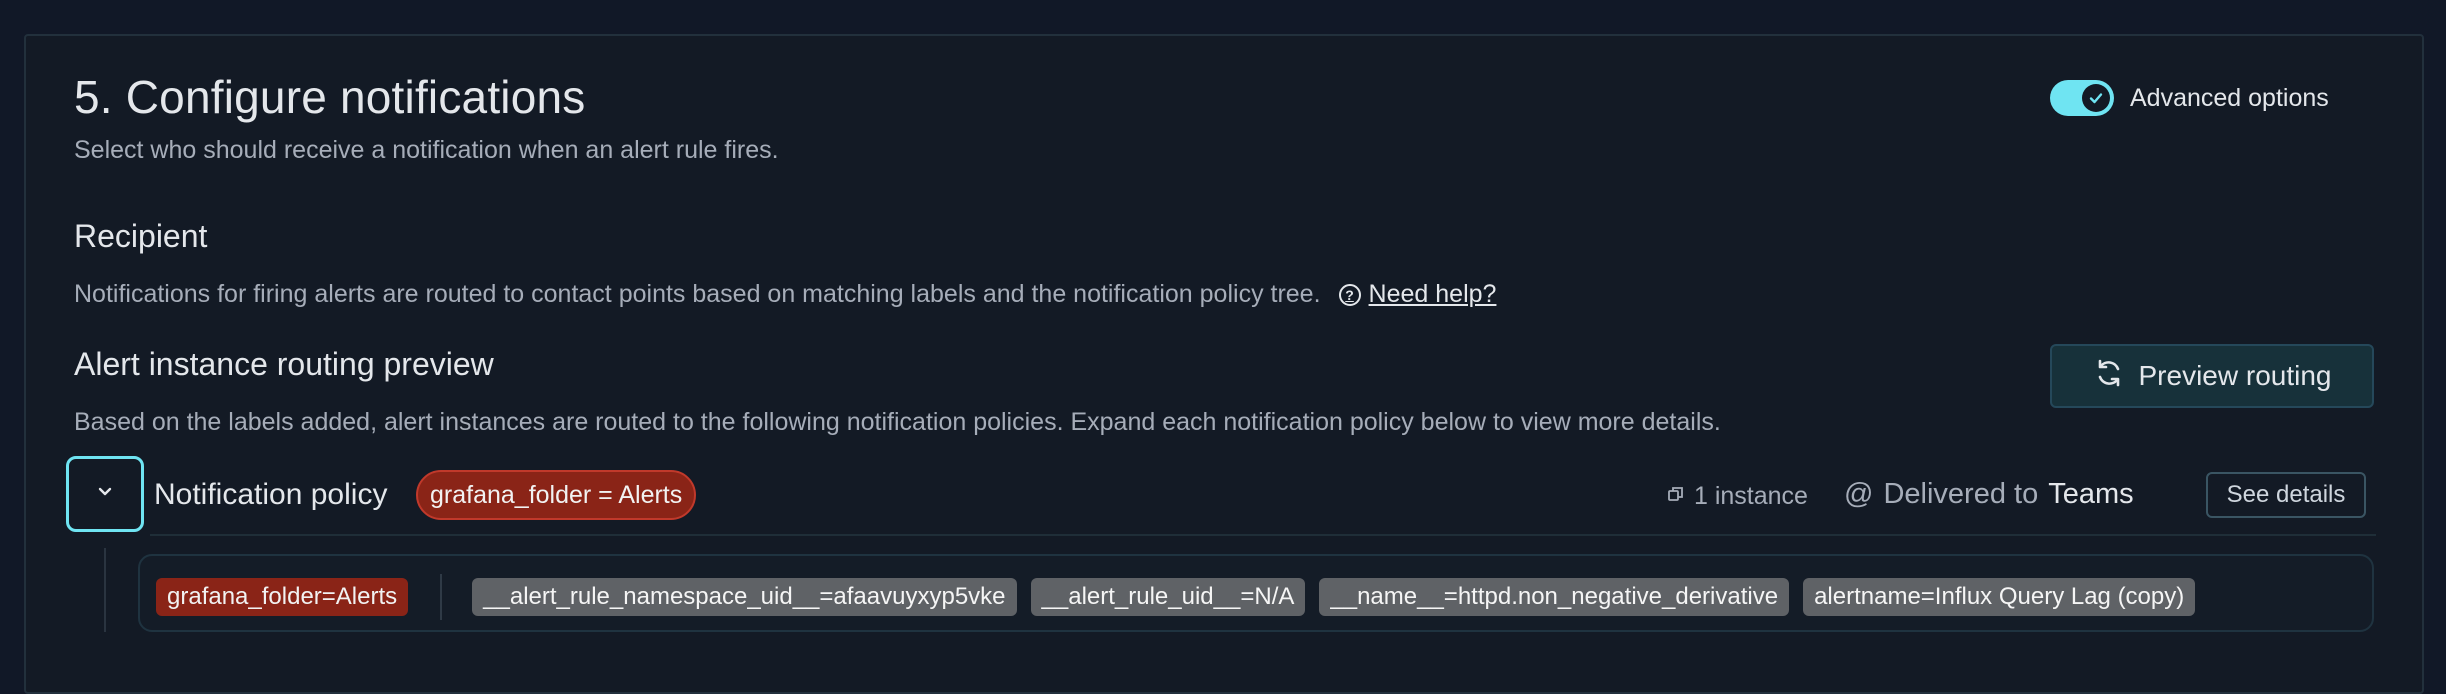  I want to click on label-chip: __name__=httpd.non_negative_derivative, so click(1554, 597).